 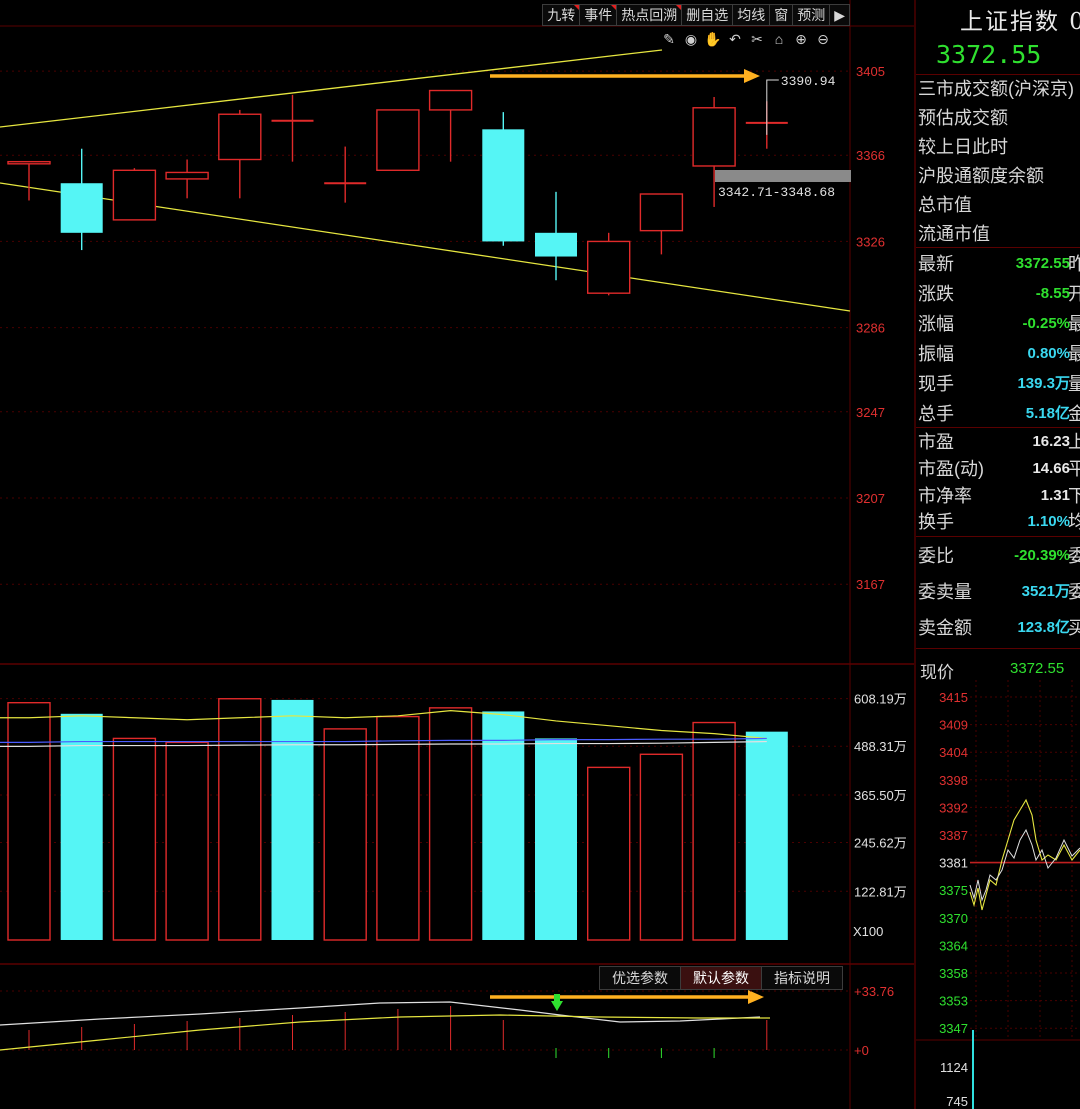 What do you see at coordinates (953, 835) in the screenshot?
I see `mini-axis-label: 3387` at bounding box center [953, 835].